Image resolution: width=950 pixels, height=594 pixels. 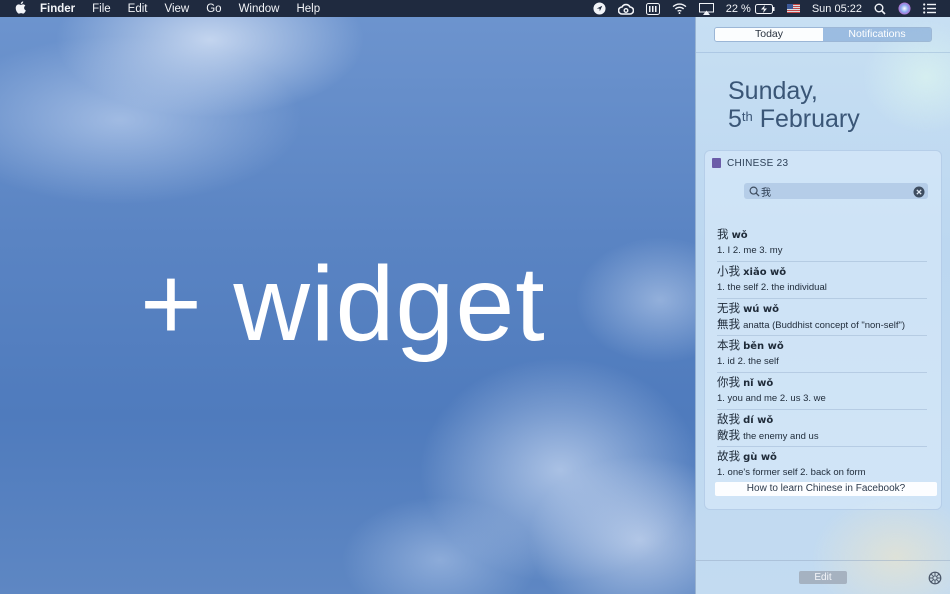 I want to click on entry-hanzi: 小我, so click(x=728, y=271).